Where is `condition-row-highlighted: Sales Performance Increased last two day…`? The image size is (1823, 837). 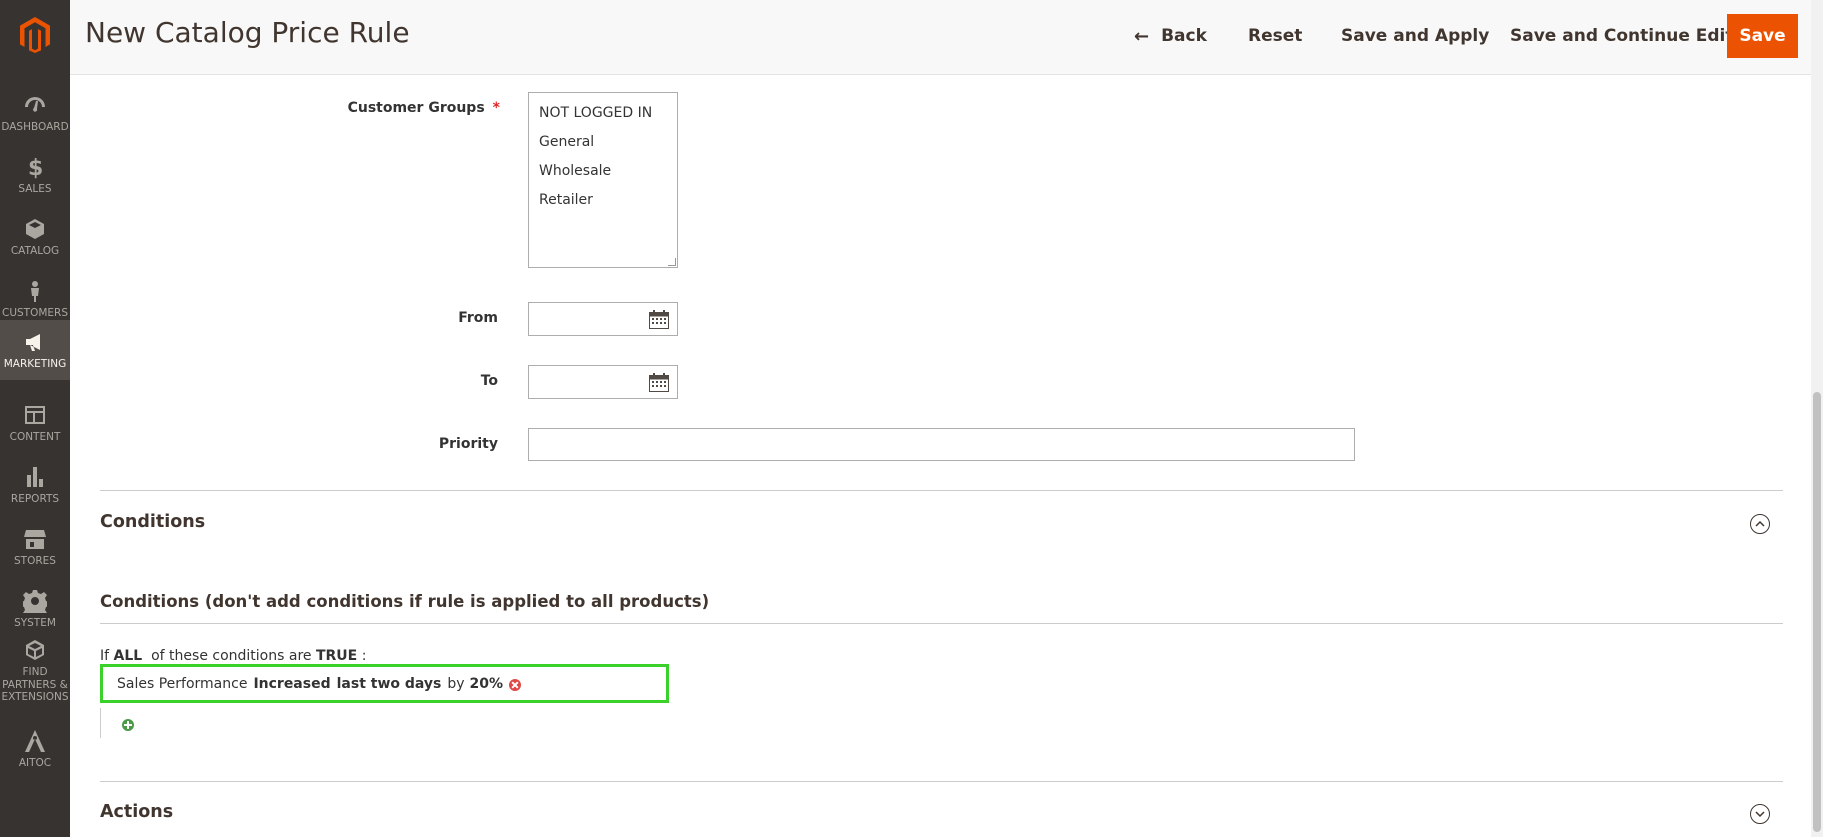 condition-row-highlighted: Sales Performance Increased last two day… is located at coordinates (384, 683).